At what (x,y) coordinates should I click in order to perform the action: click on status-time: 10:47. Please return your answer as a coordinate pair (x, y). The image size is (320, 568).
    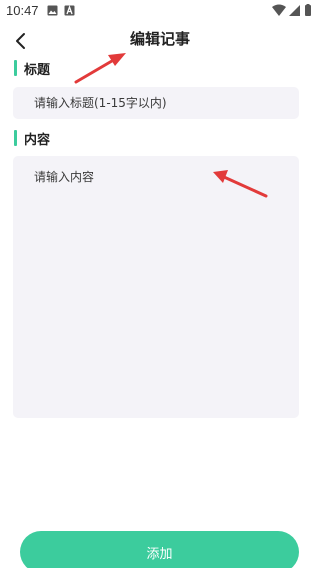
    Looking at the image, I should click on (22, 10).